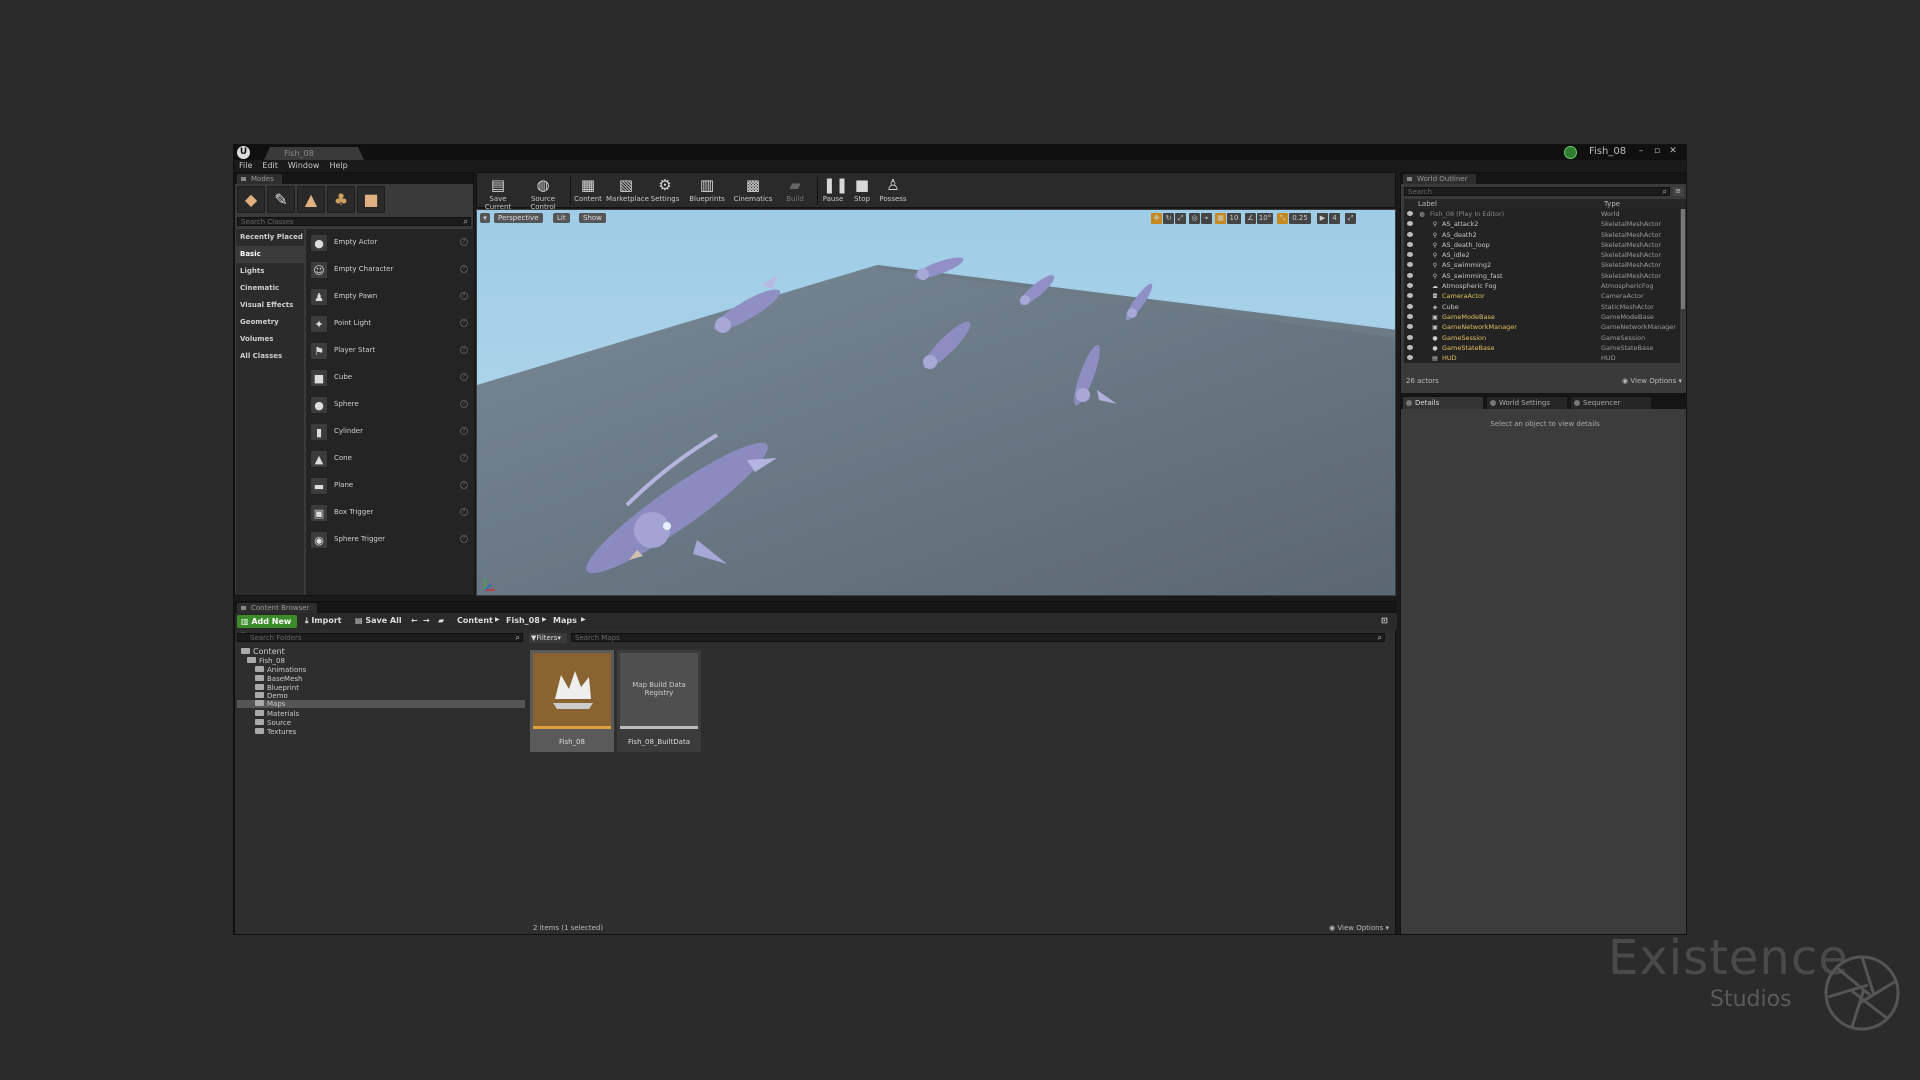  Describe the element at coordinates (273, 723) in the screenshot. I see `tree-folder-source: Source` at that location.